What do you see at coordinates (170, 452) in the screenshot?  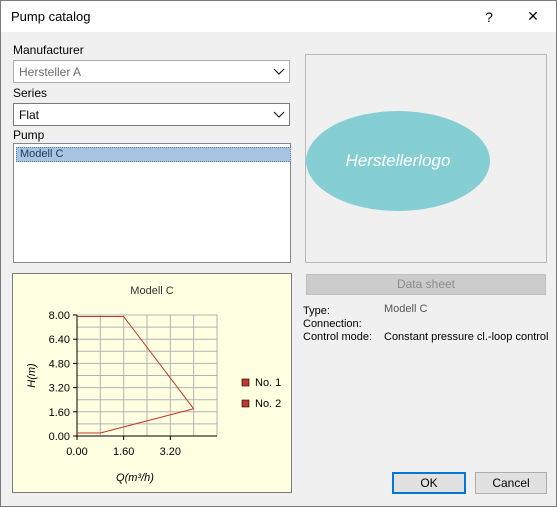 I see `x-tick-label: 3.20` at bounding box center [170, 452].